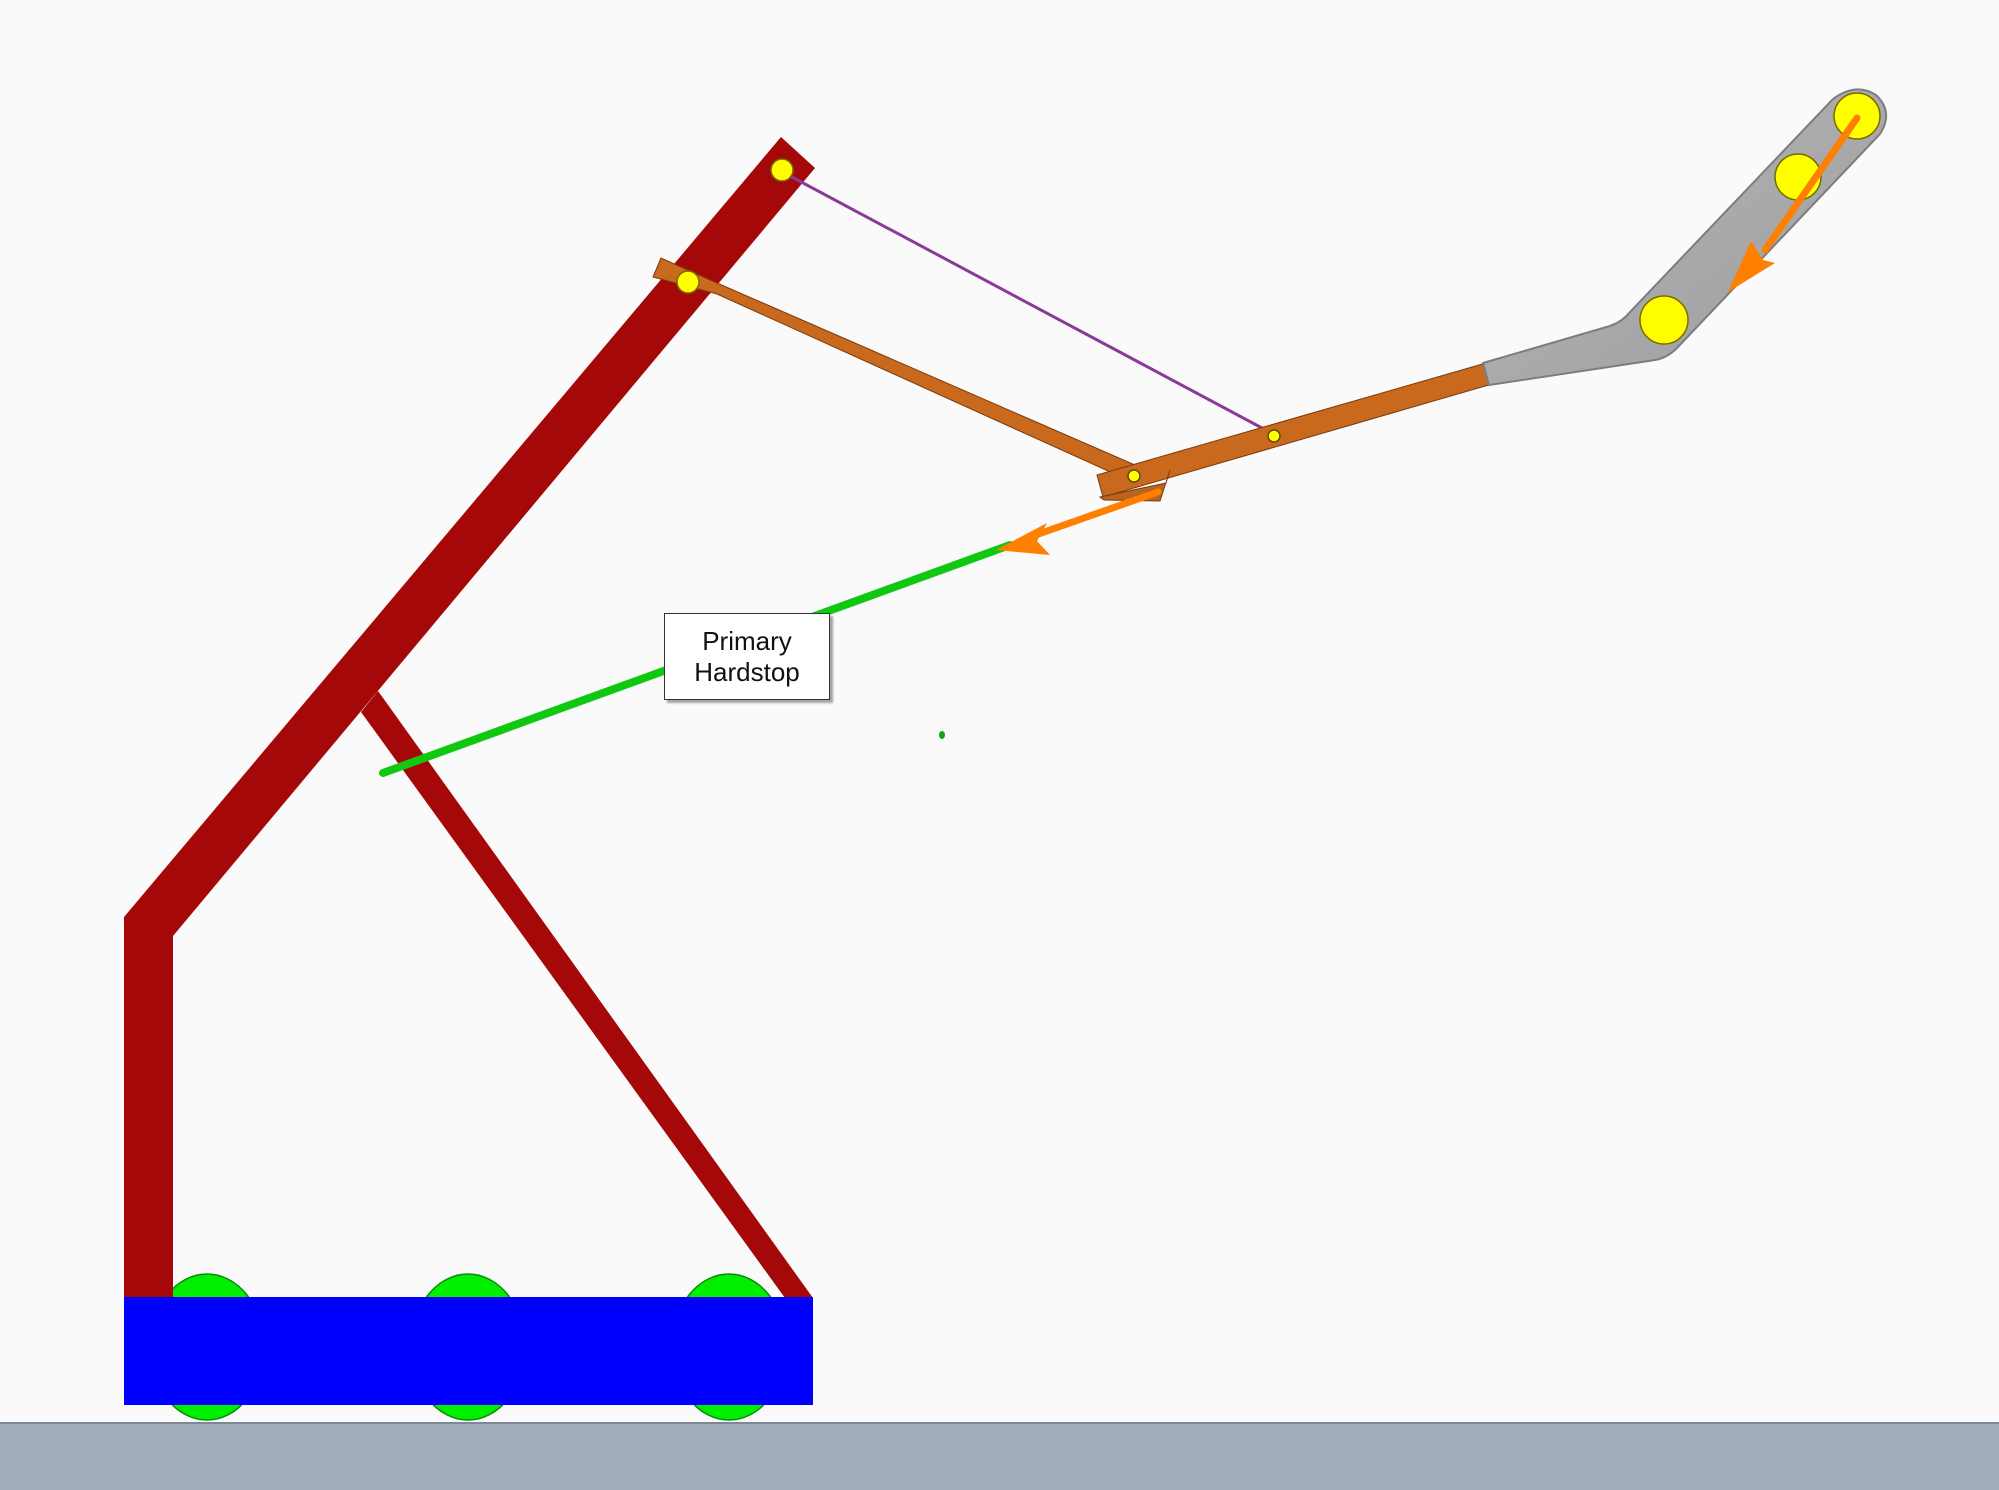 The image size is (1999, 1490). What do you see at coordinates (999, 1456) in the screenshot?
I see `floor` at bounding box center [999, 1456].